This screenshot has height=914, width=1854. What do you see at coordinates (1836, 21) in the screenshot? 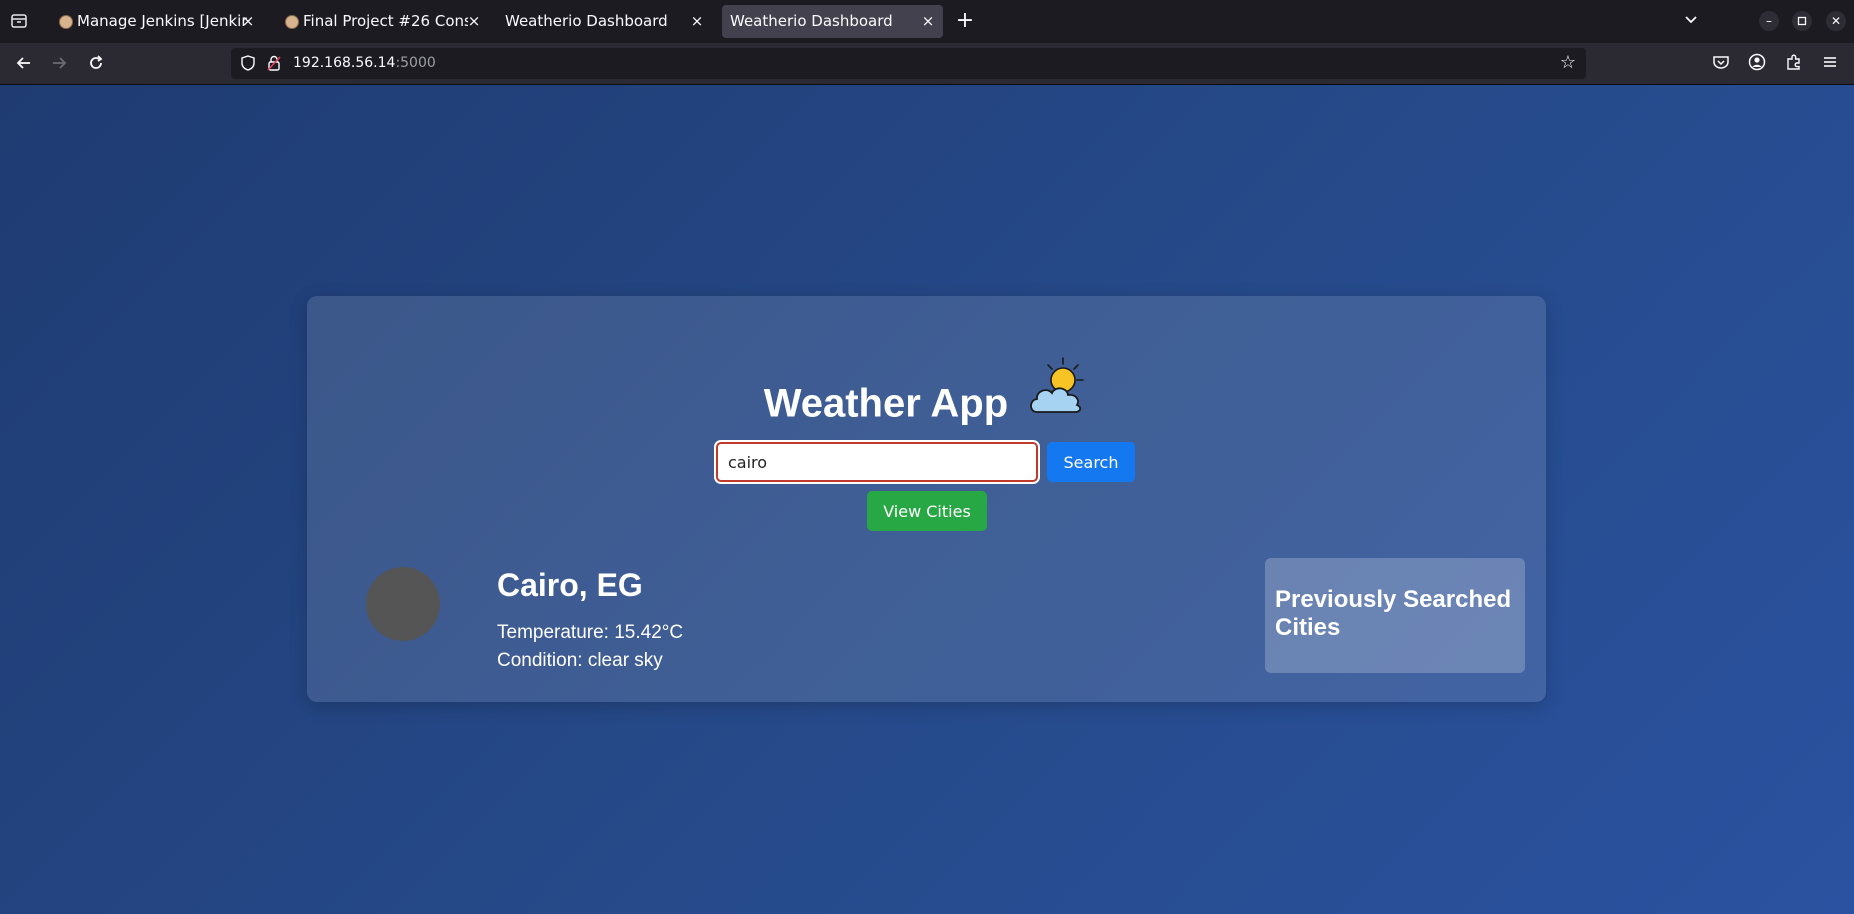
I see `close-window-icon: ✕` at bounding box center [1836, 21].